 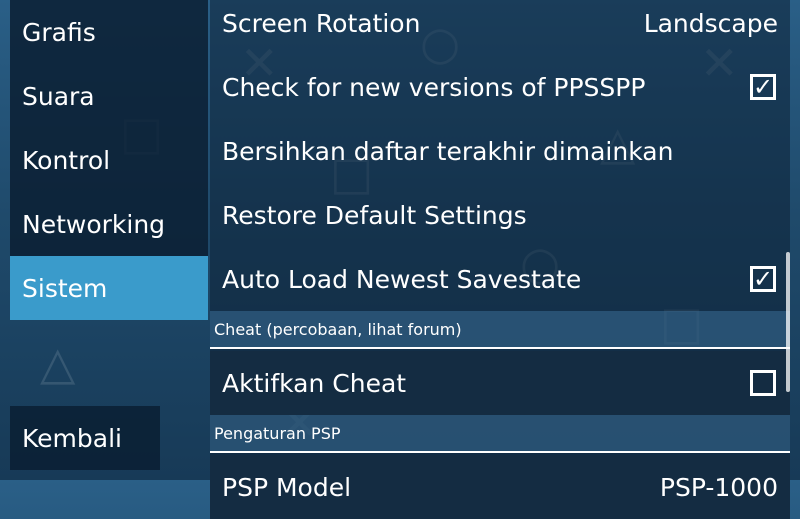 I want to click on setting-label: Screen Rotation, so click(x=321, y=23).